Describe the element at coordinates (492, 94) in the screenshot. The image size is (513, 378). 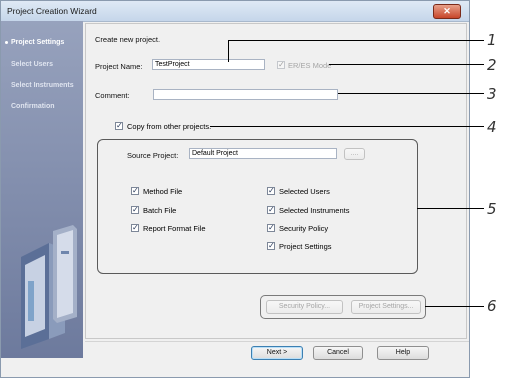
I see `callout-number-3: 3` at that location.